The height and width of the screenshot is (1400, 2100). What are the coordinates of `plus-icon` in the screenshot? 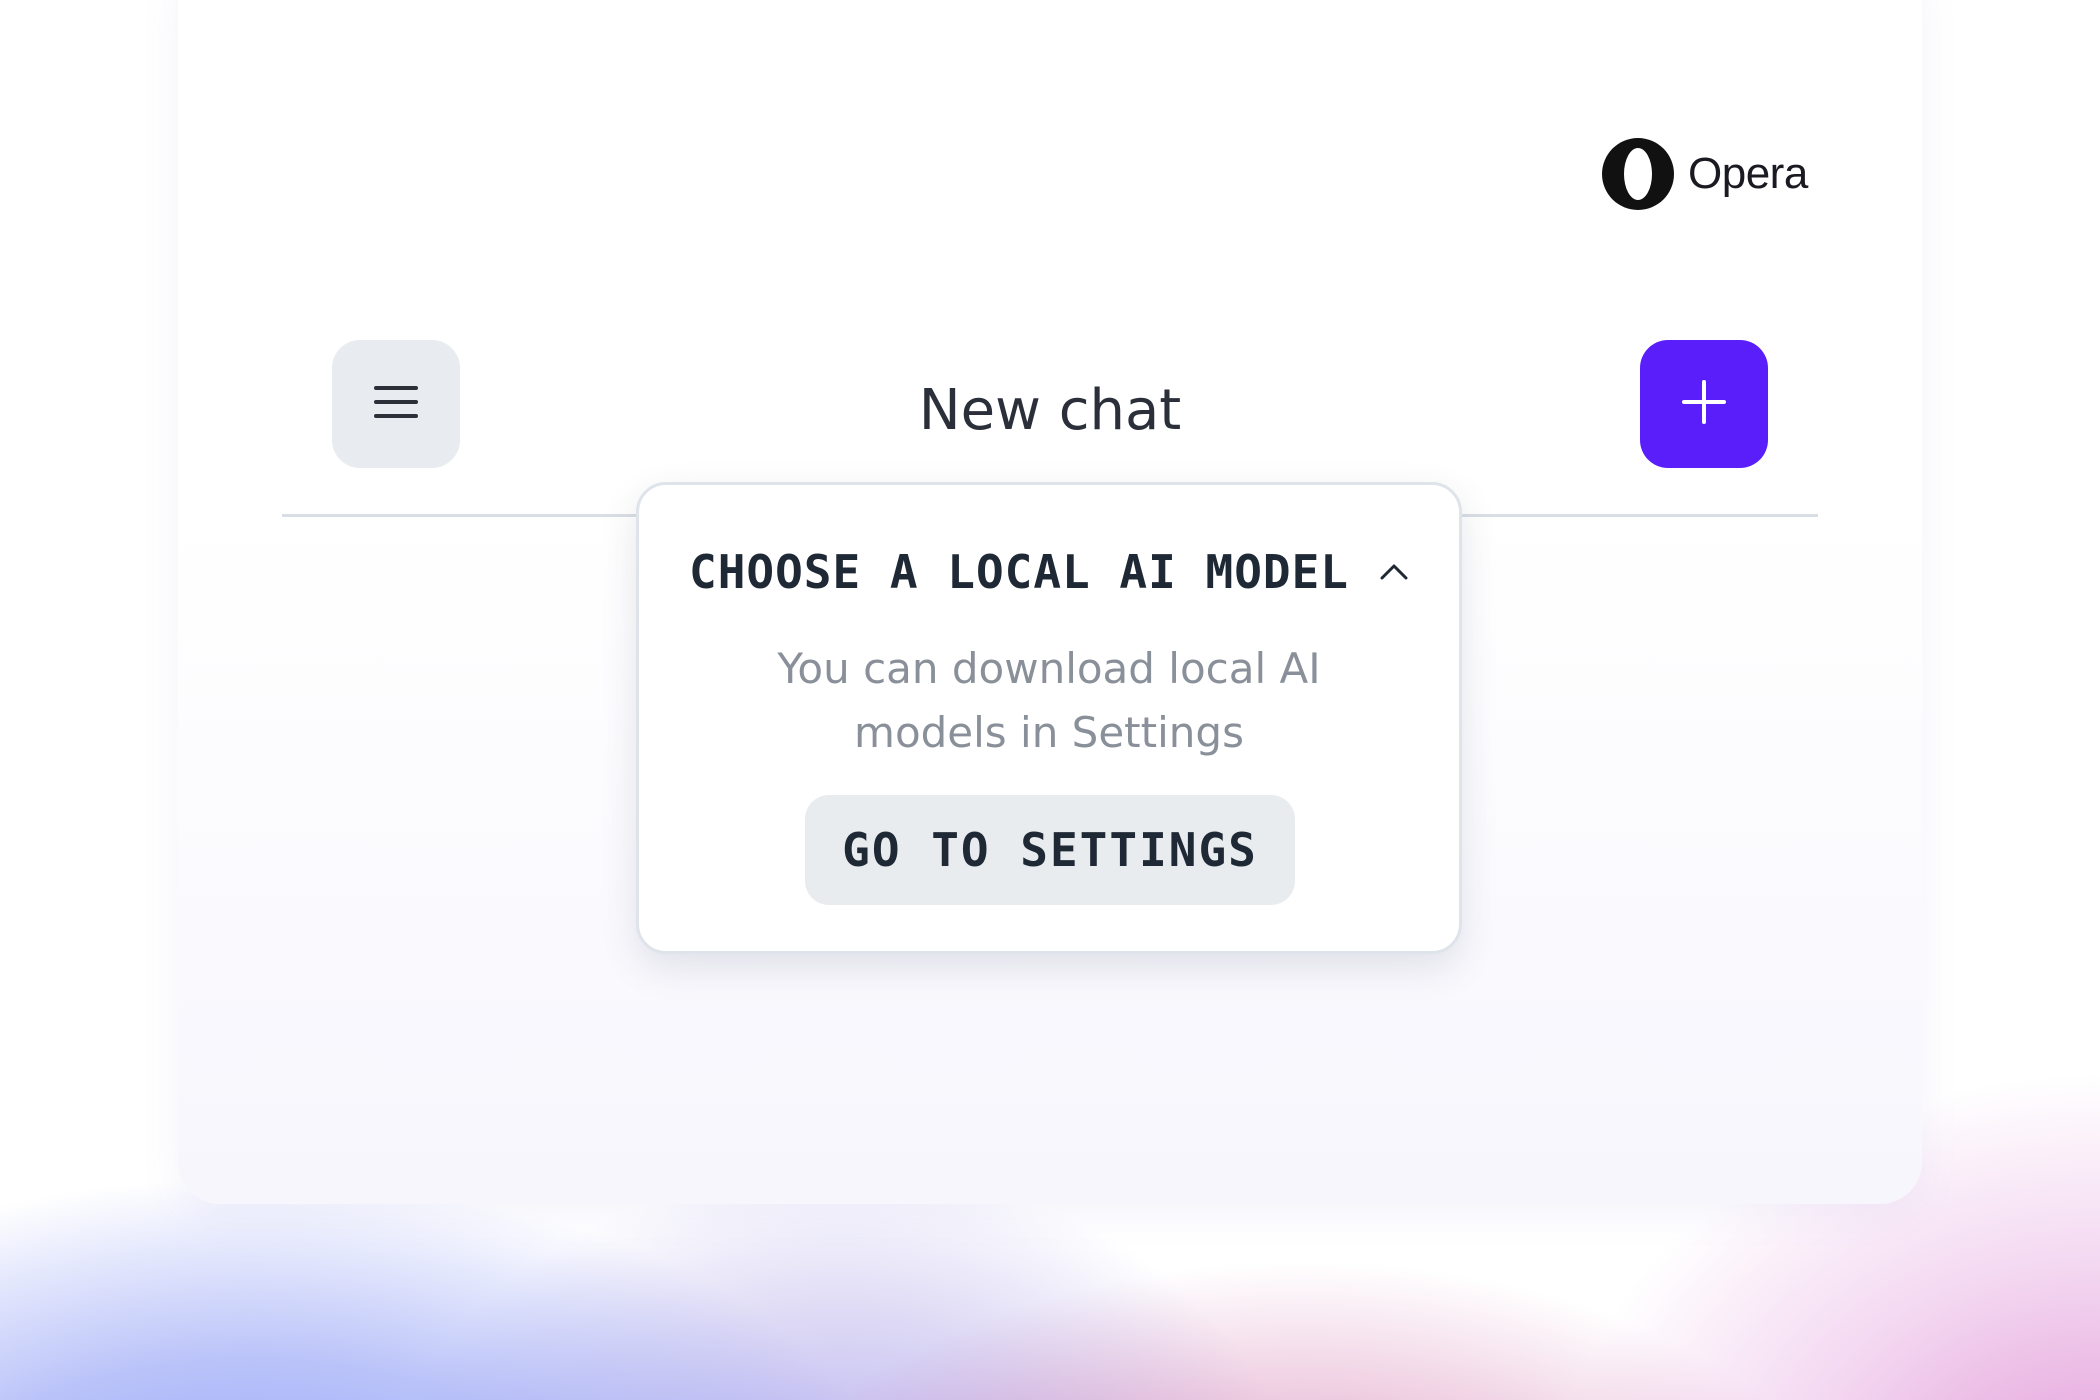 It's located at (1704, 404).